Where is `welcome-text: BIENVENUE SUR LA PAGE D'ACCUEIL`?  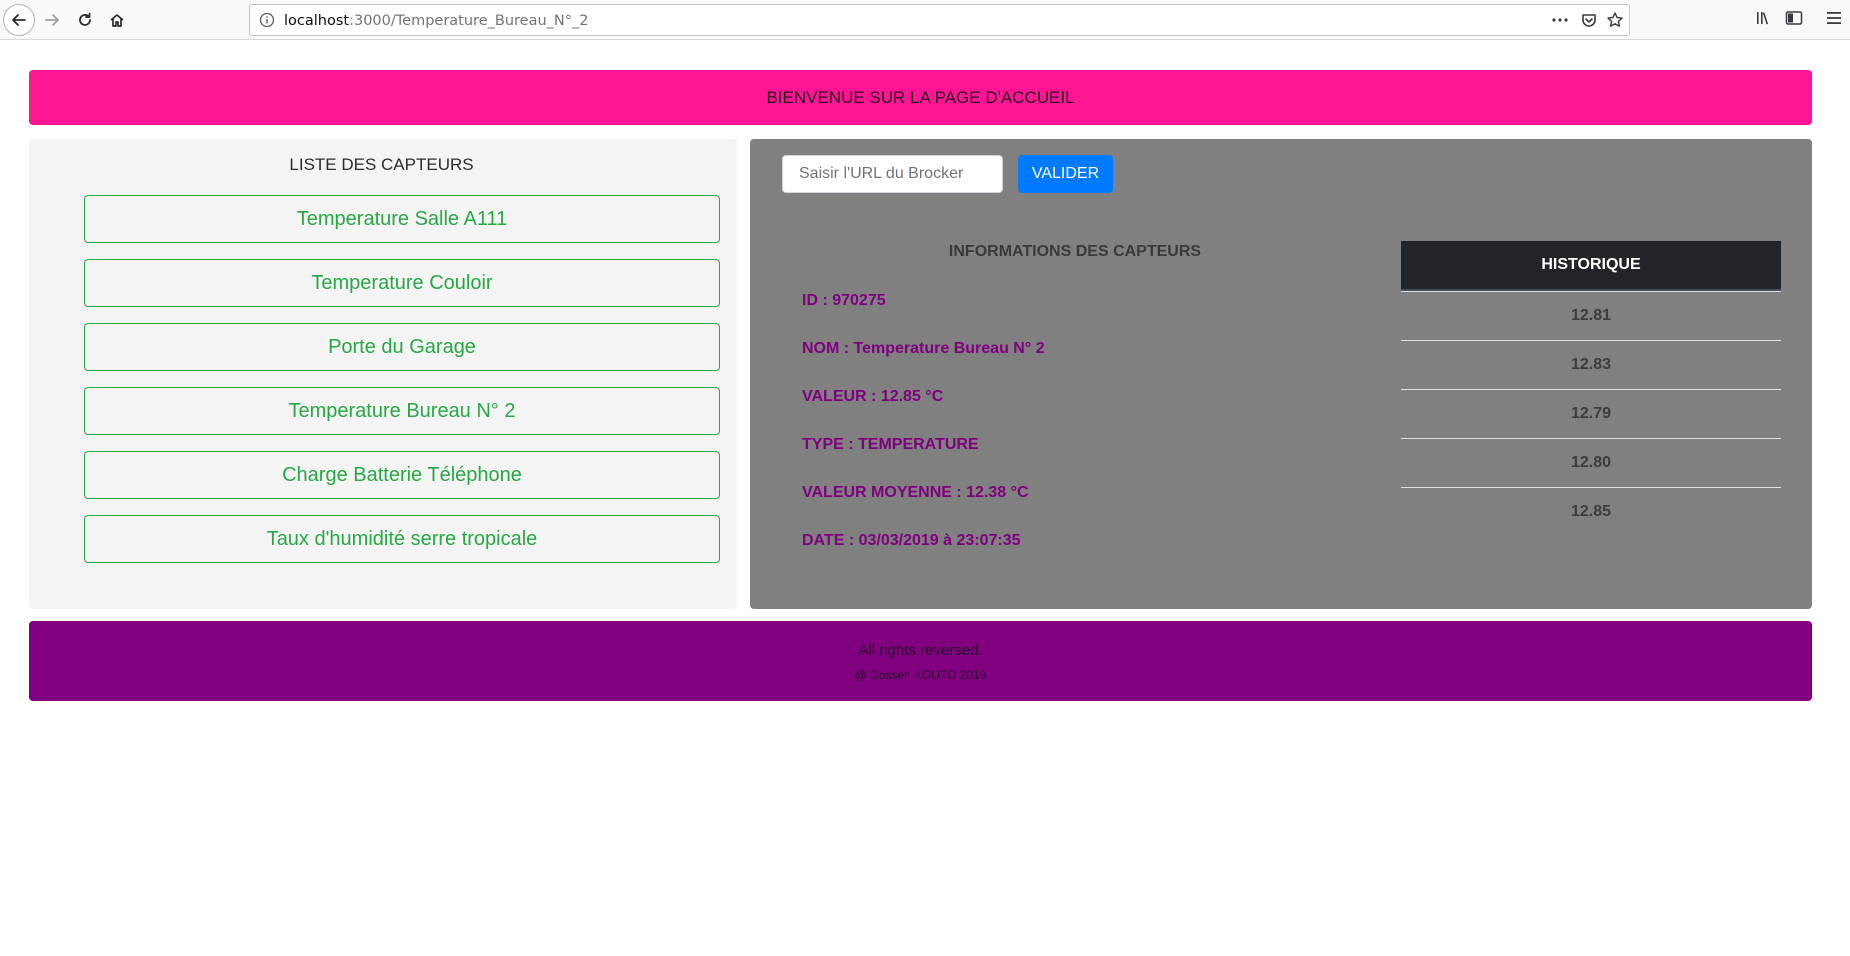 welcome-text: BIENVENUE SUR LA PAGE D'ACCUEIL is located at coordinates (920, 97).